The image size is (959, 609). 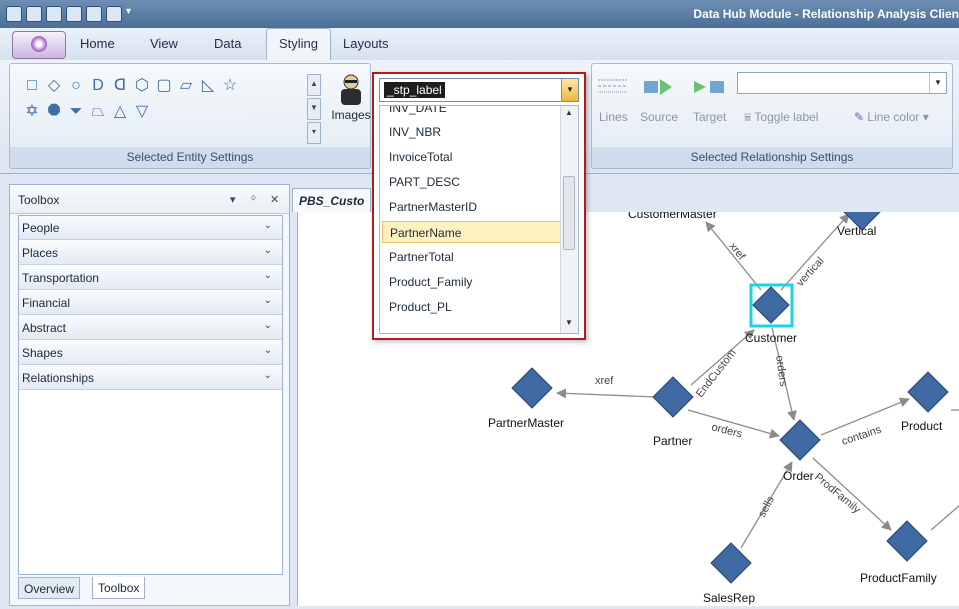 I want to click on triangle-down-shape-icon: ▽, so click(x=142, y=112).